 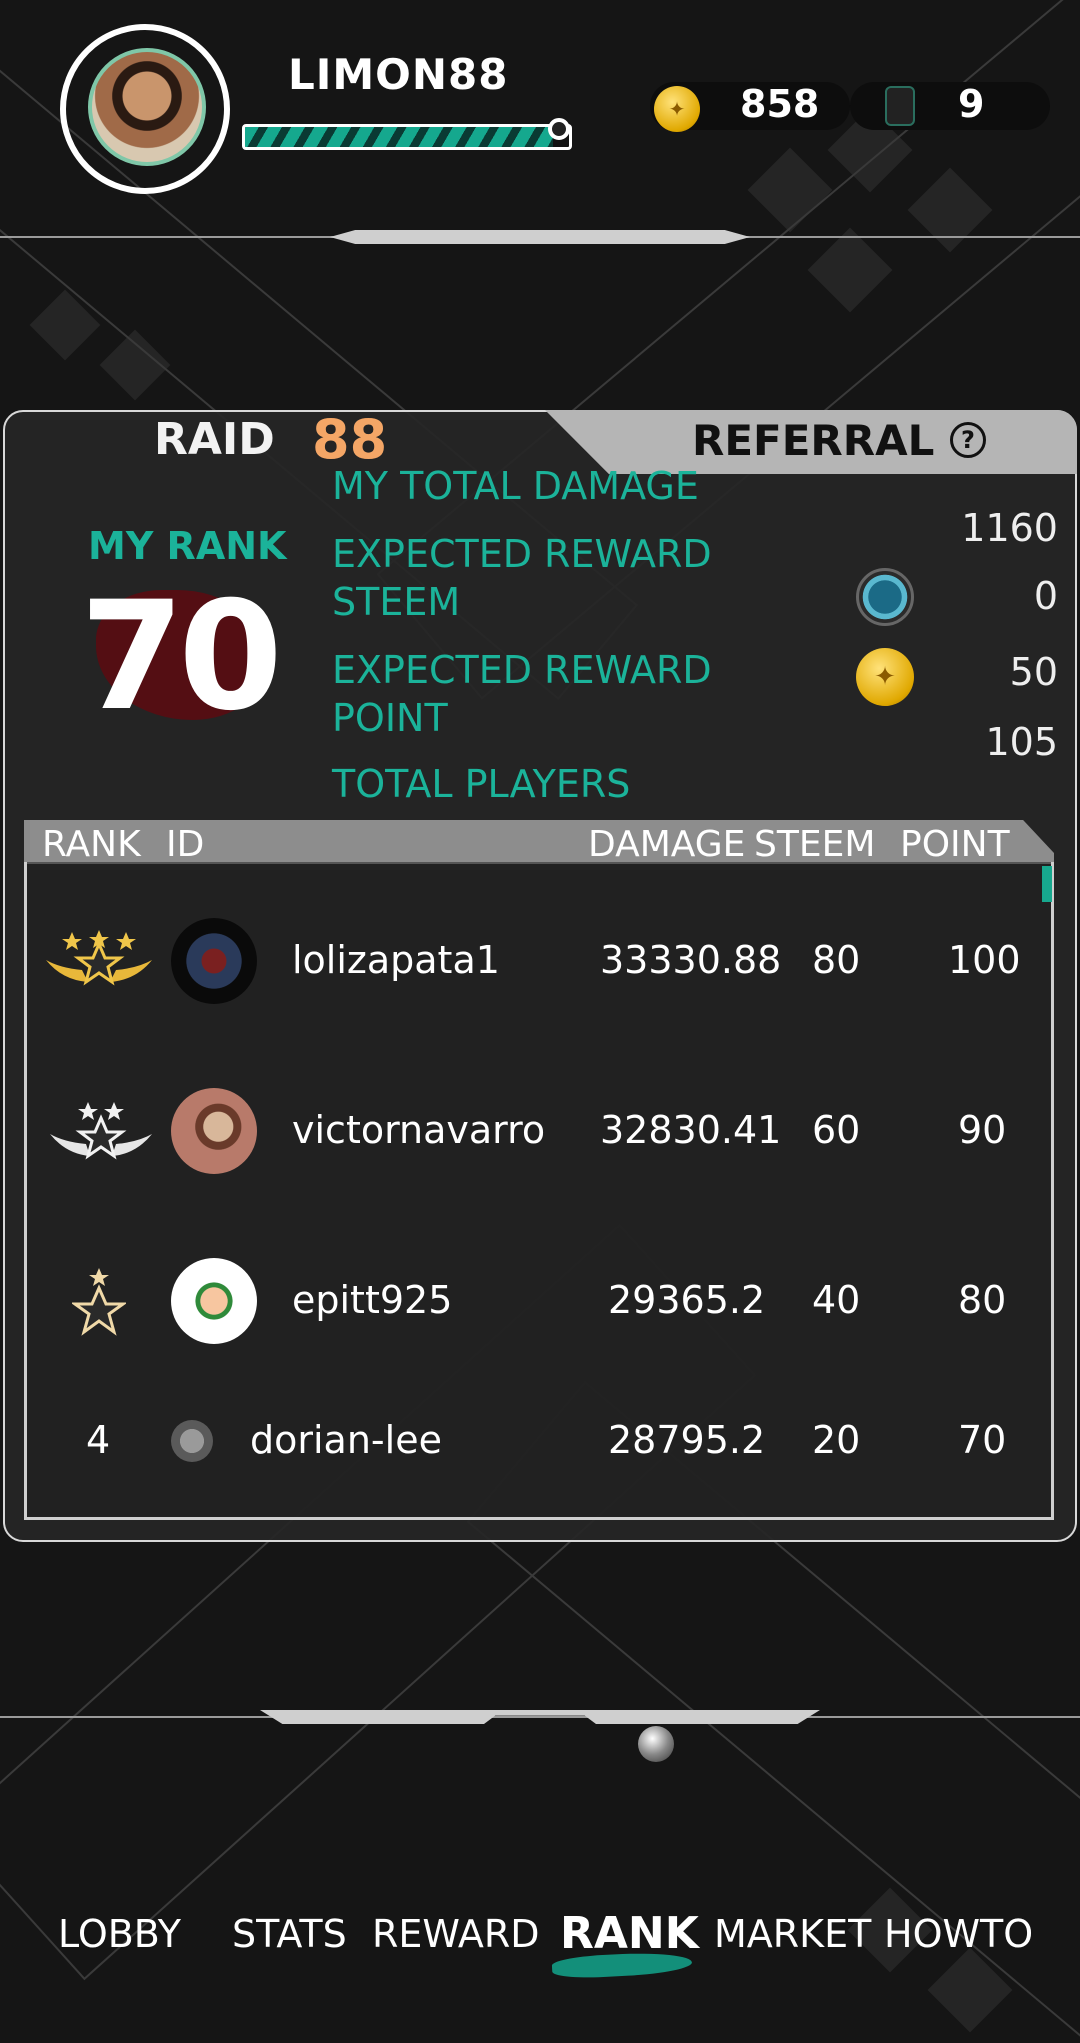 What do you see at coordinates (792, 1934) in the screenshot?
I see `nav-market: MARKET` at bounding box center [792, 1934].